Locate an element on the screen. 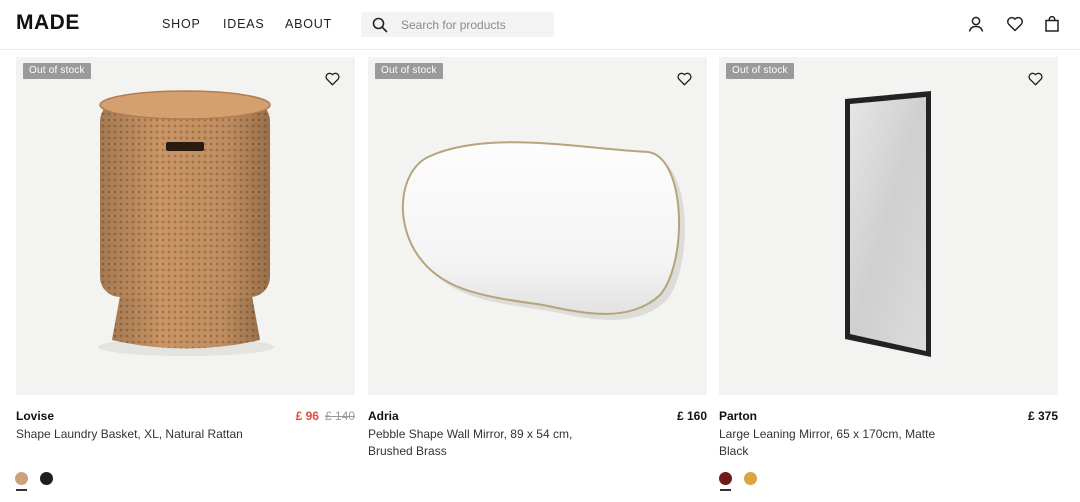 The image size is (1080, 502). search-bar is located at coordinates (457, 24).